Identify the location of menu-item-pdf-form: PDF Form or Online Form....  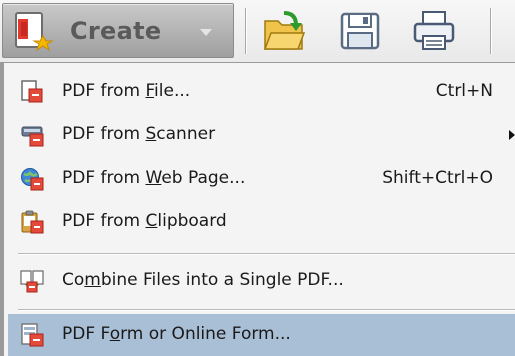
(261, 335).